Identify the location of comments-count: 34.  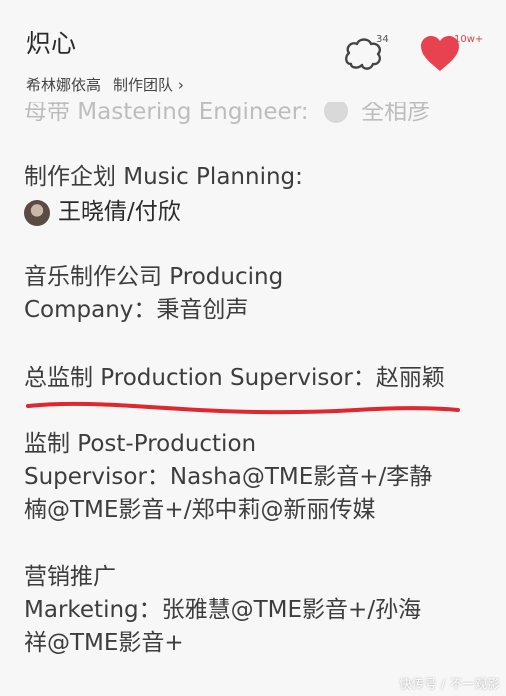
(382, 39).